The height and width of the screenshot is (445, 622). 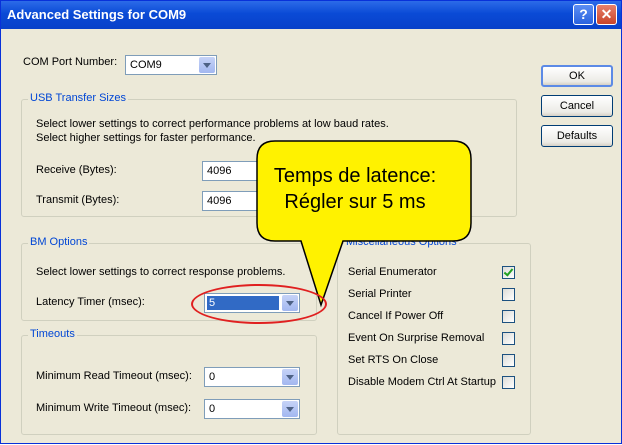 What do you see at coordinates (355, 189) in the screenshot?
I see `callout-text: Temps de latence: Régler sur 5 ms` at bounding box center [355, 189].